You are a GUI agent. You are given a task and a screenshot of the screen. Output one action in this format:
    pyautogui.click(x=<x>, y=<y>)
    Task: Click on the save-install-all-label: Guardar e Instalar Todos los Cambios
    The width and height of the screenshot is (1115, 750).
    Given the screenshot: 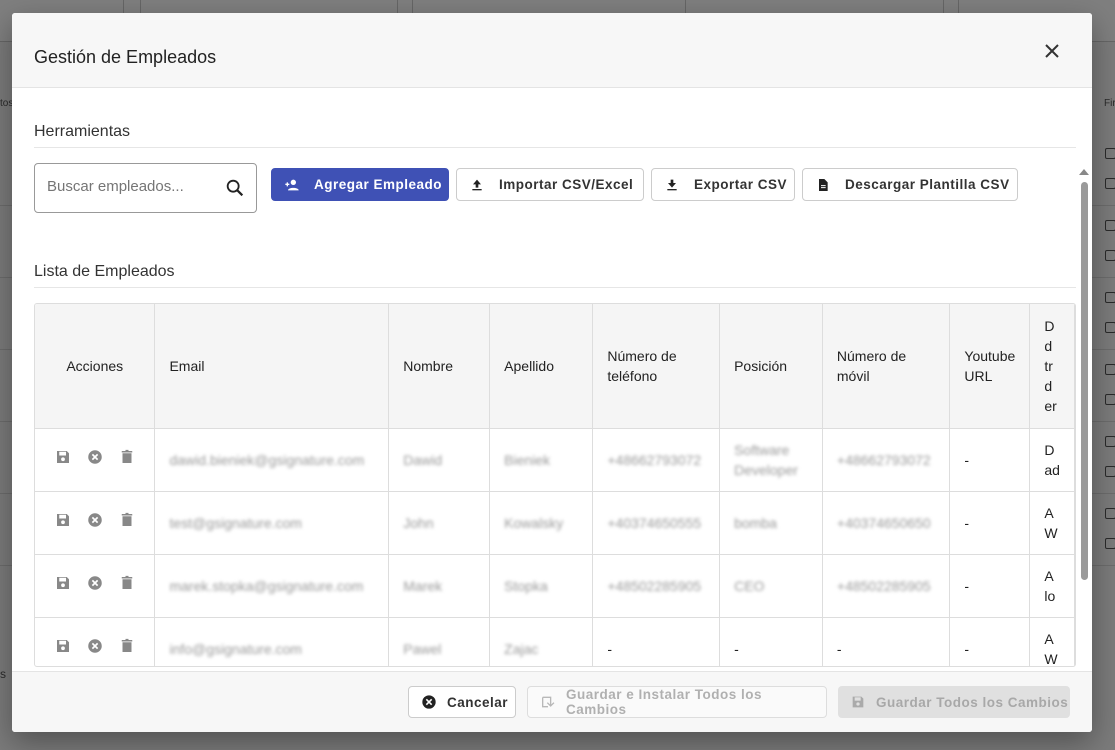 What is the action you would take?
    pyautogui.click(x=663, y=702)
    